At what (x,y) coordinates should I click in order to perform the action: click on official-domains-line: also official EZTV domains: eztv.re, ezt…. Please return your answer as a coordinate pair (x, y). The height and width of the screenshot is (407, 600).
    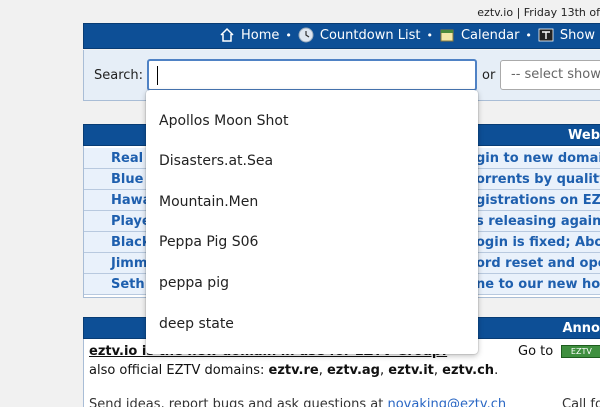
    Looking at the image, I should click on (294, 370).